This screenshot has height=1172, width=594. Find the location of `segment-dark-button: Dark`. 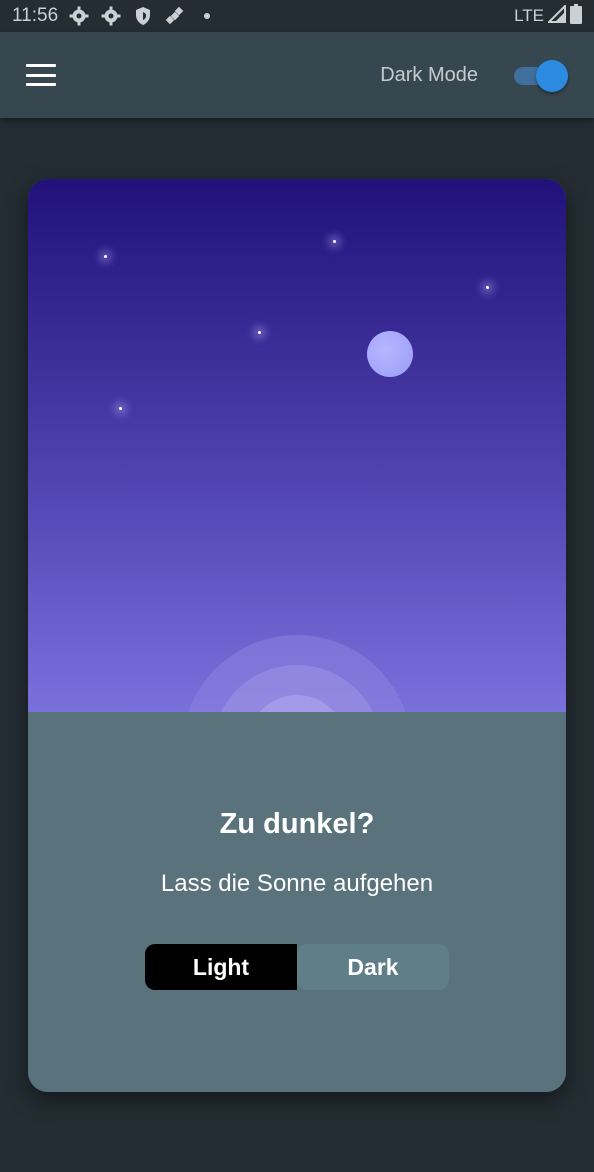

segment-dark-button: Dark is located at coordinates (373, 967).